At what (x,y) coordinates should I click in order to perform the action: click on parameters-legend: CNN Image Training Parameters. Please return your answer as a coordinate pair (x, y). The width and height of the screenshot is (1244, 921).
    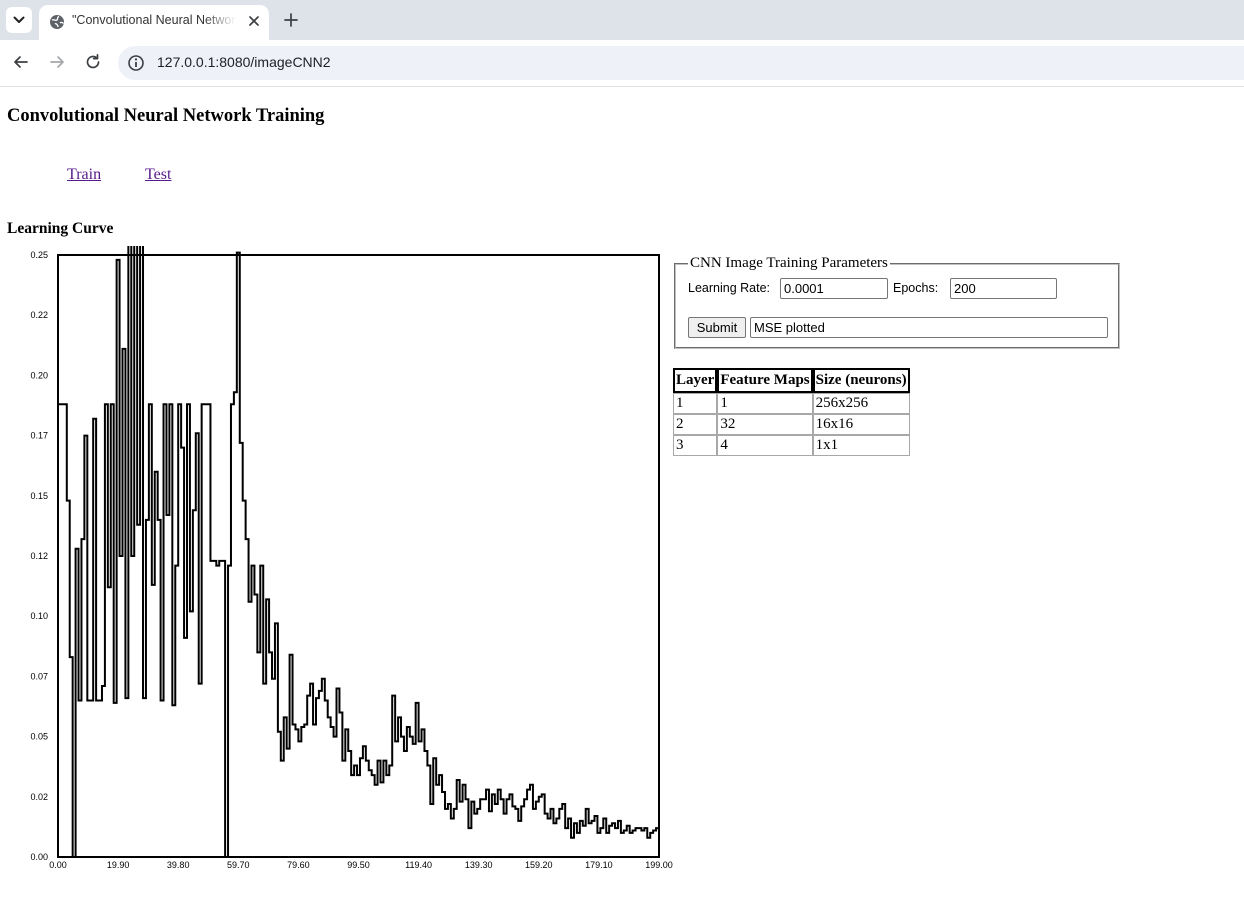
    Looking at the image, I should click on (789, 263).